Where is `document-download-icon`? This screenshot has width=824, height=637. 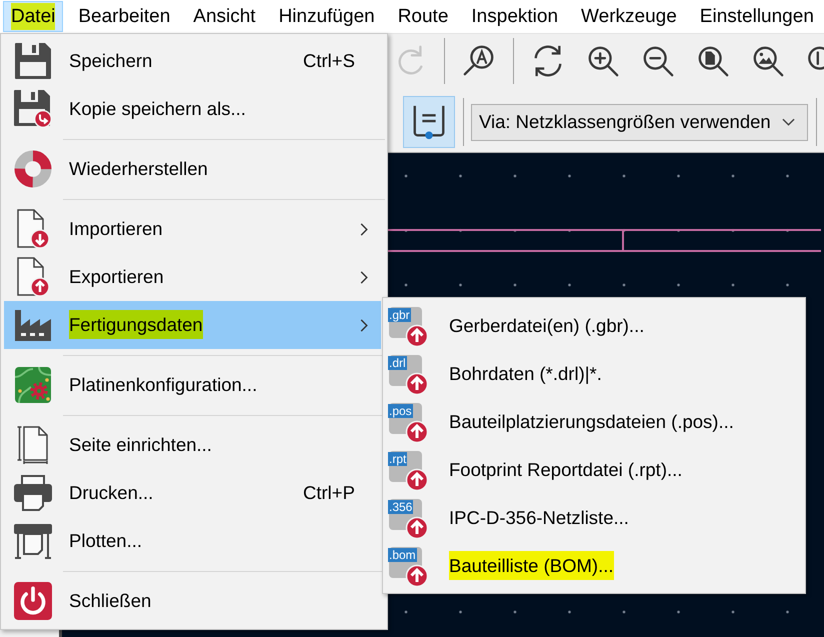
document-download-icon is located at coordinates (33, 229).